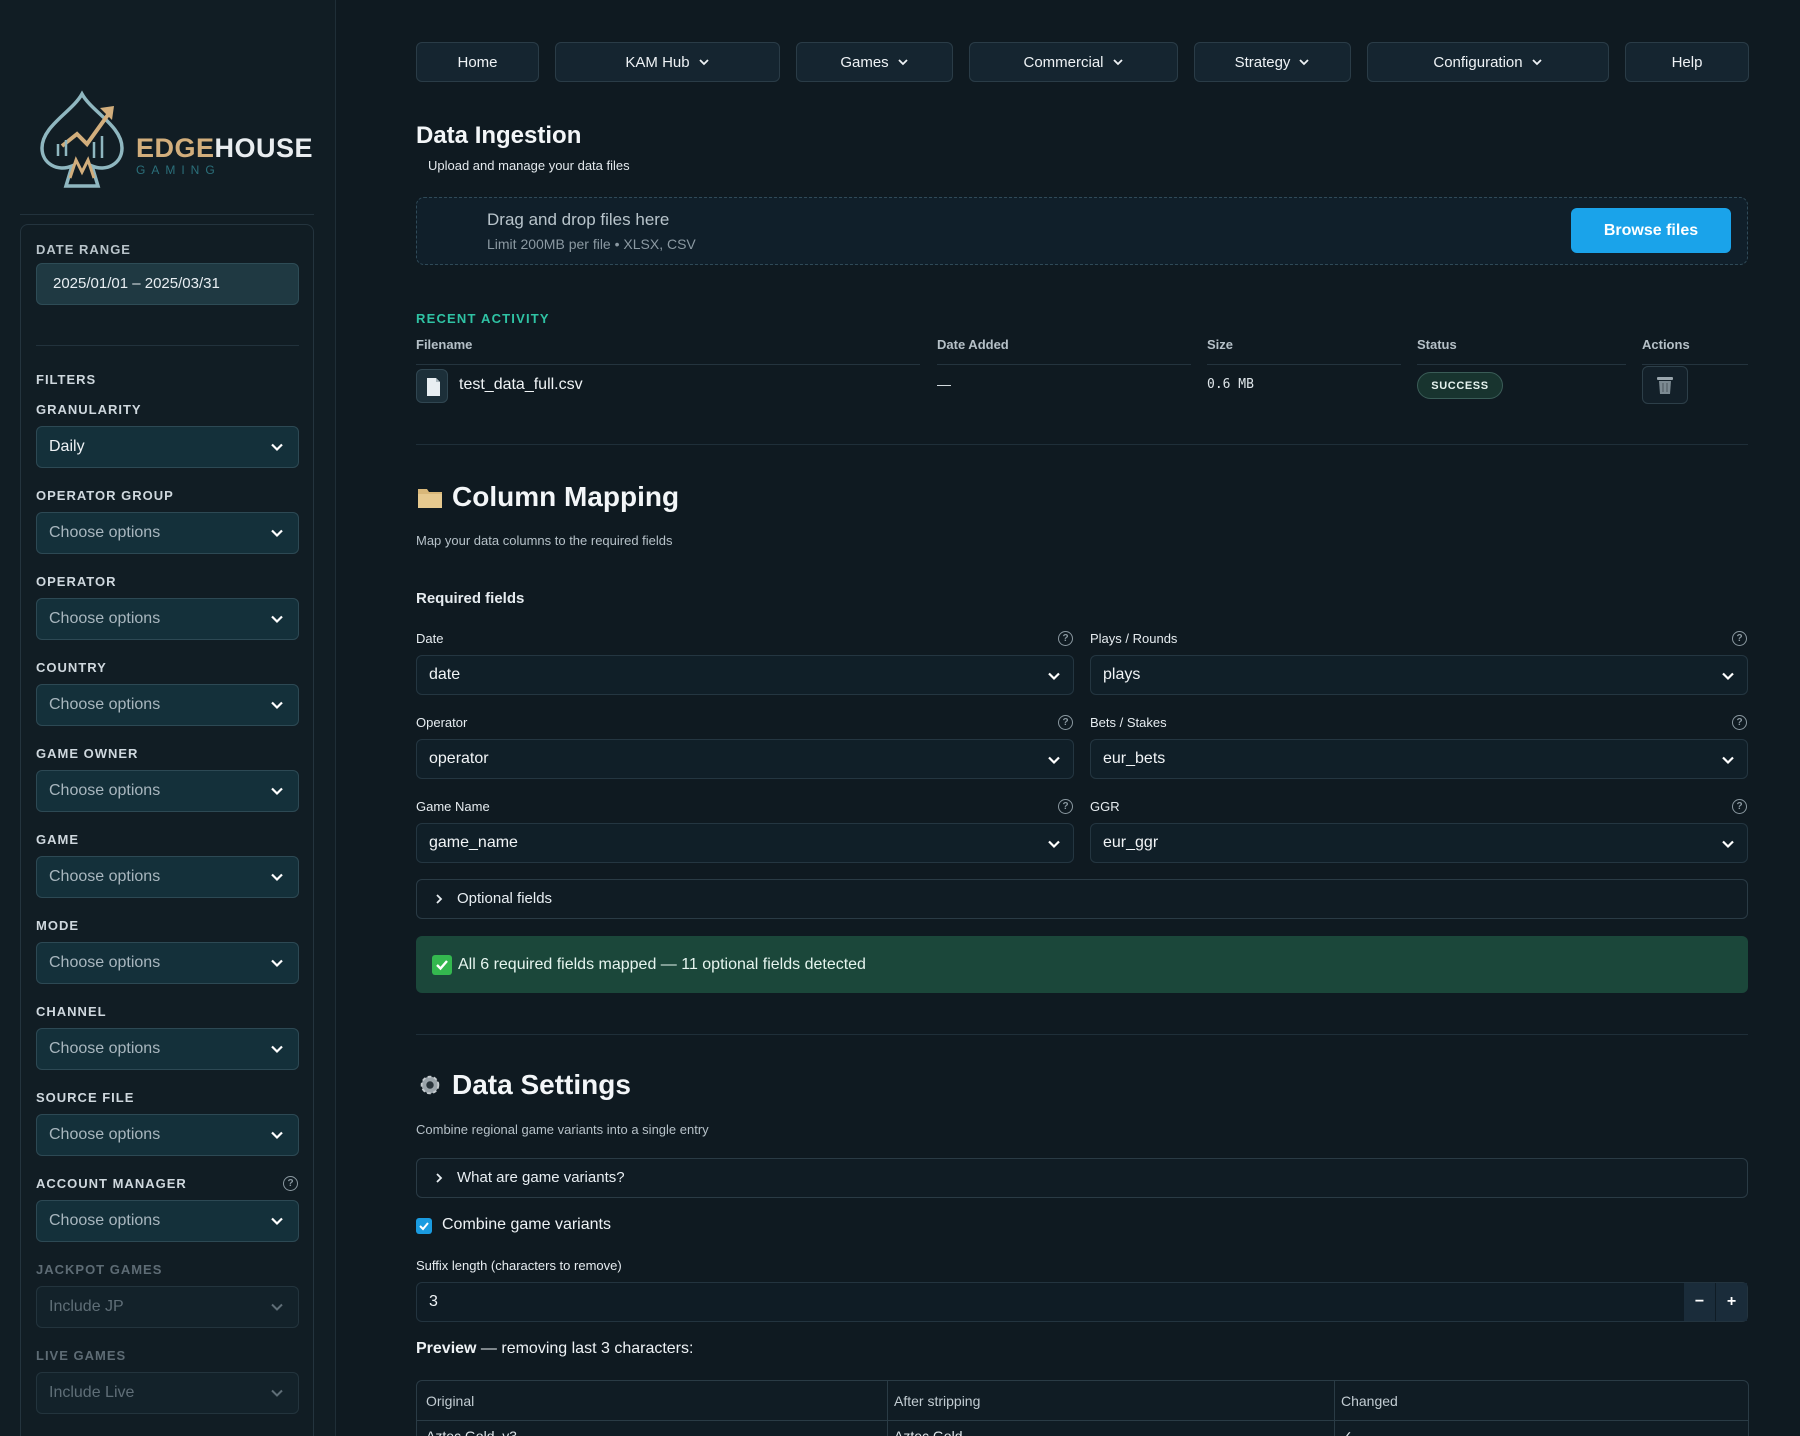 The height and width of the screenshot is (1436, 1800). I want to click on section-divider, so click(1082, 444).